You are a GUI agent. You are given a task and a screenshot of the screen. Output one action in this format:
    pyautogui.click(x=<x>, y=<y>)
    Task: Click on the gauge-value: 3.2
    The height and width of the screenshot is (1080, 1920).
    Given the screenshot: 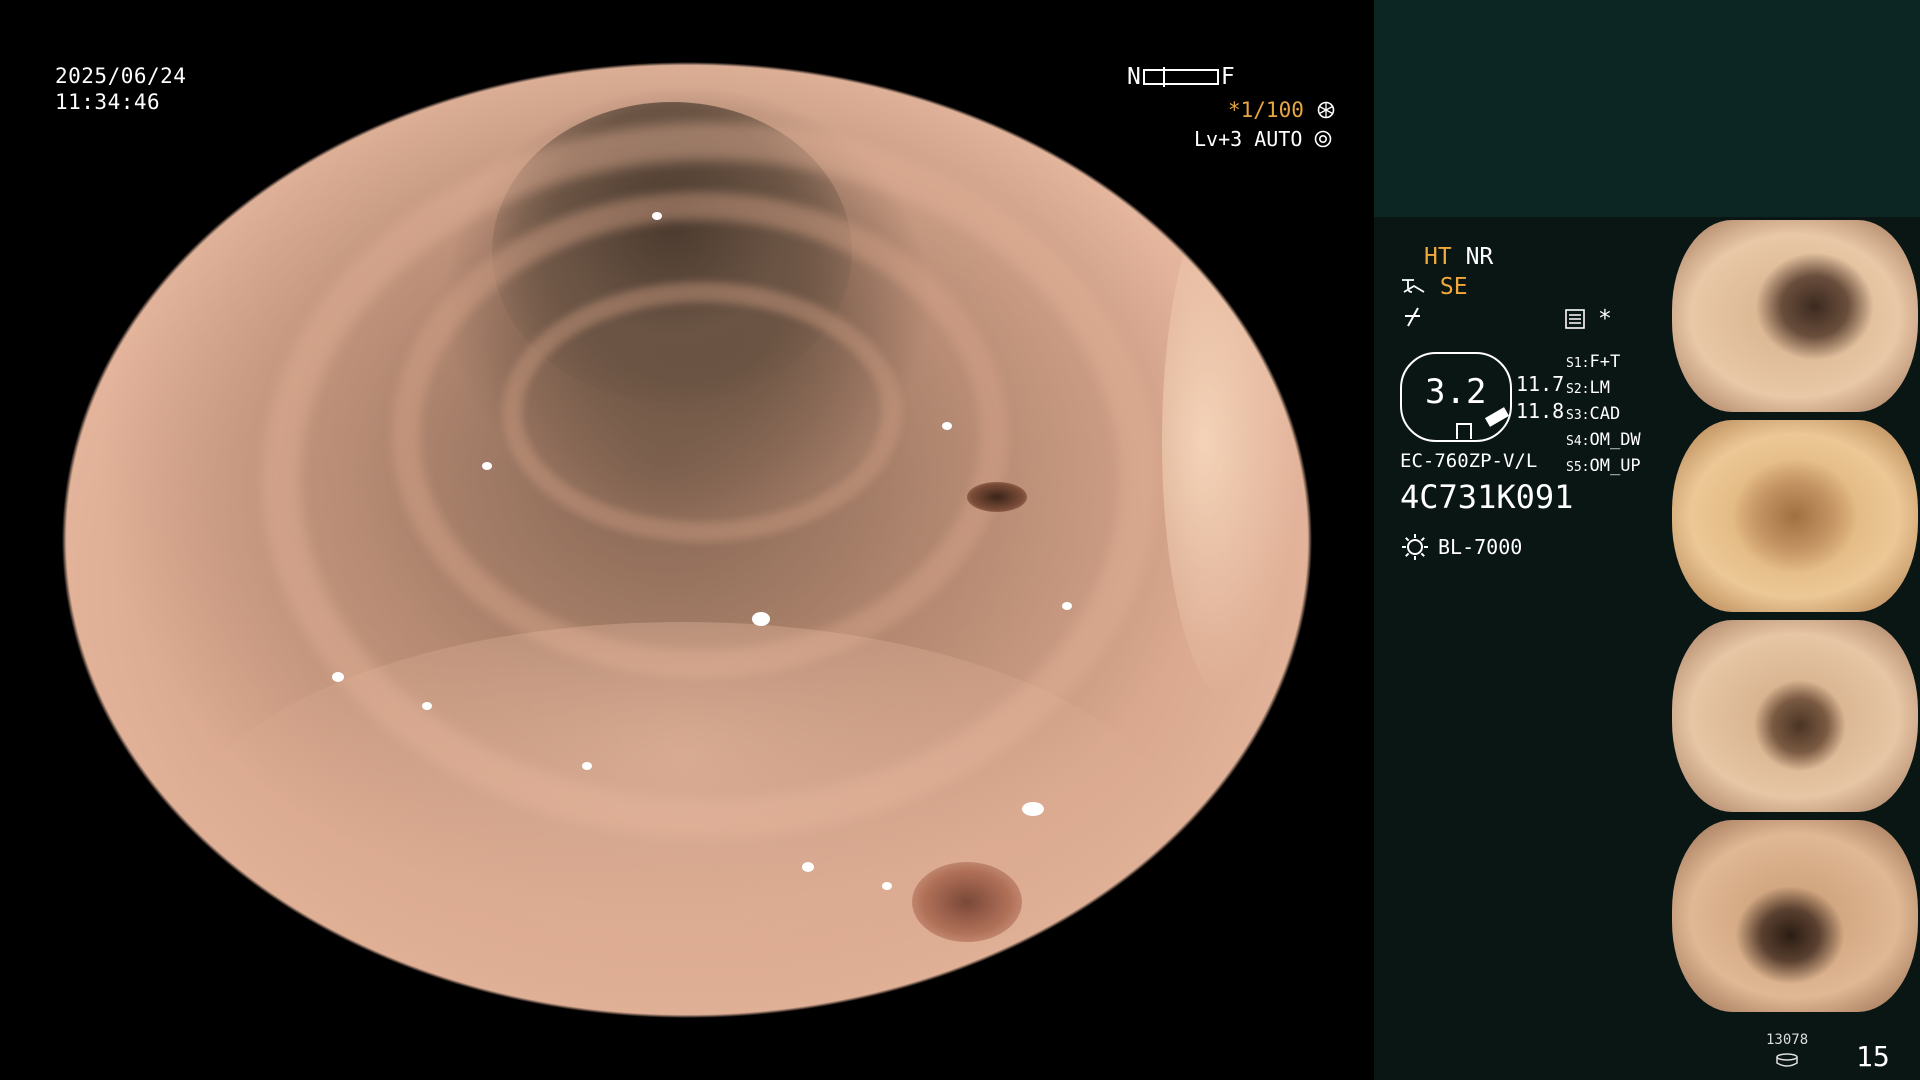 What is the action you would take?
    pyautogui.click(x=1456, y=392)
    